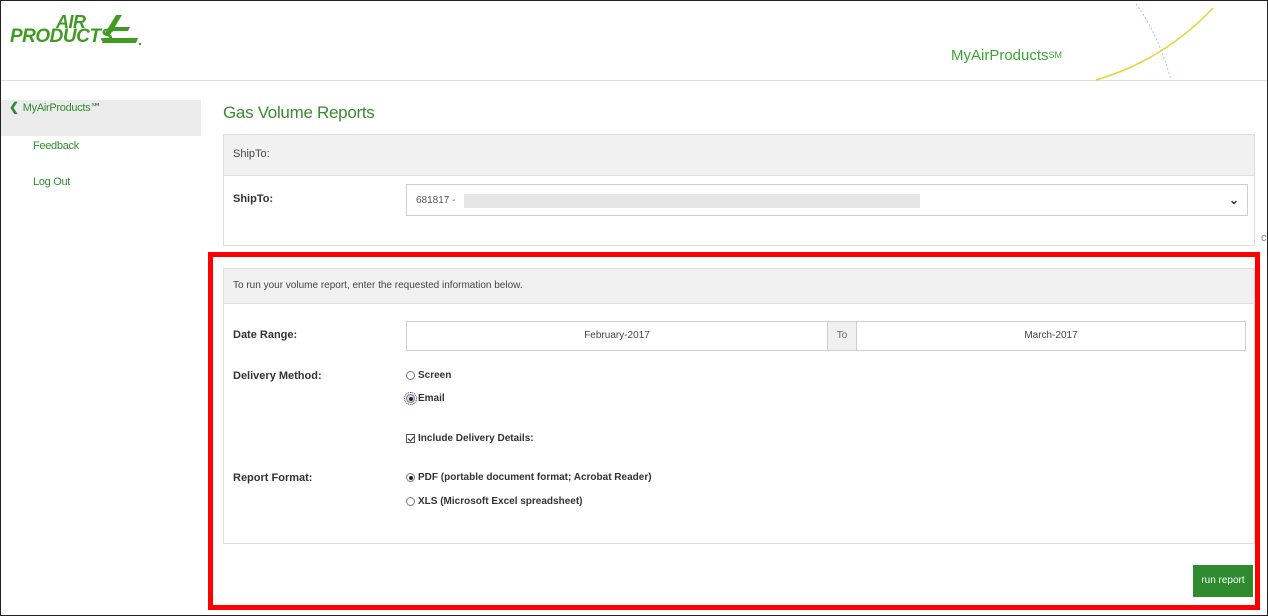  What do you see at coordinates (62, 108) in the screenshot?
I see `sidebar-item-label: MyAirProducts℠` at bounding box center [62, 108].